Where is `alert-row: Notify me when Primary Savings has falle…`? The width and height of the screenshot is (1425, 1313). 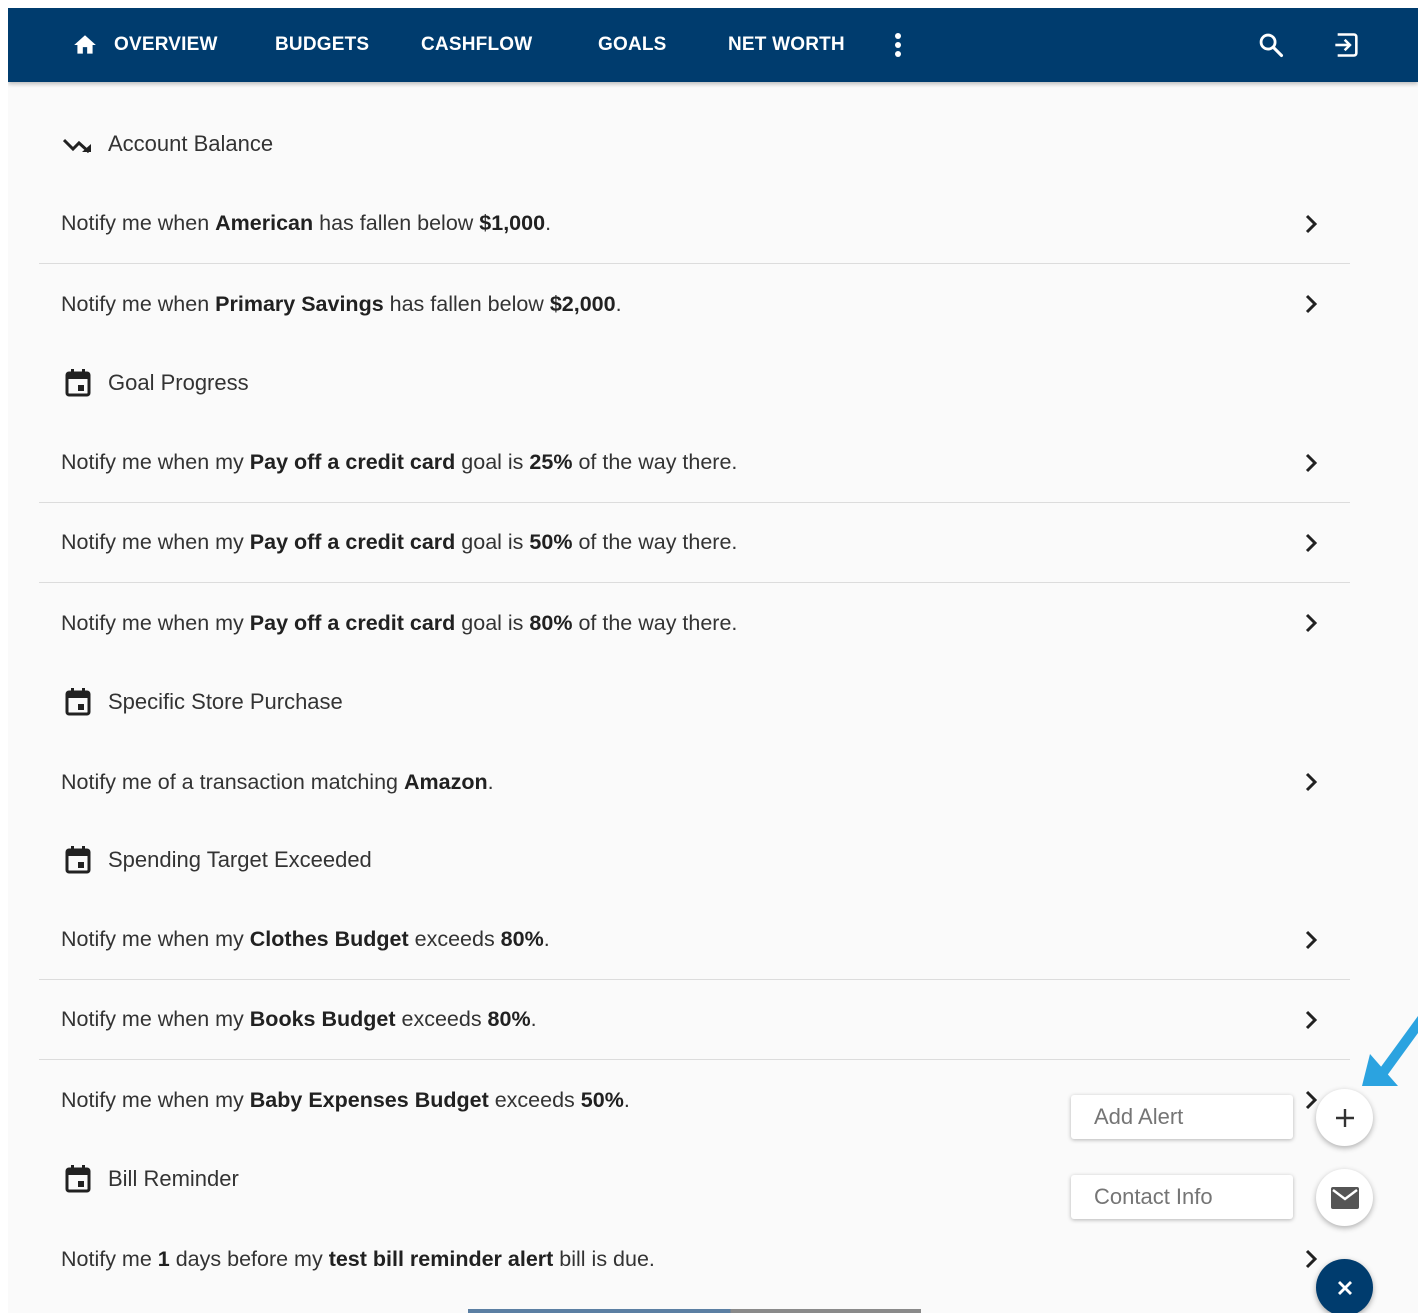 alert-row: Notify me when Primary Savings has falle… is located at coordinates (694, 304).